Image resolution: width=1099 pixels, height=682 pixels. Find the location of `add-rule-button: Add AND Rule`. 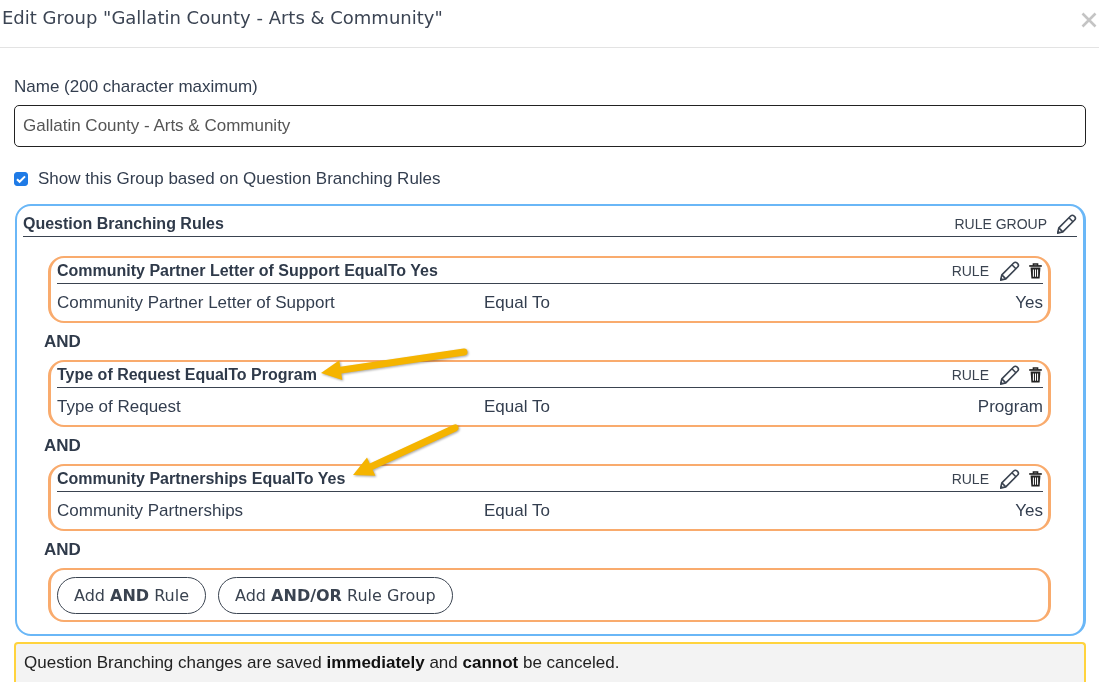

add-rule-button: Add AND Rule is located at coordinates (132, 595).